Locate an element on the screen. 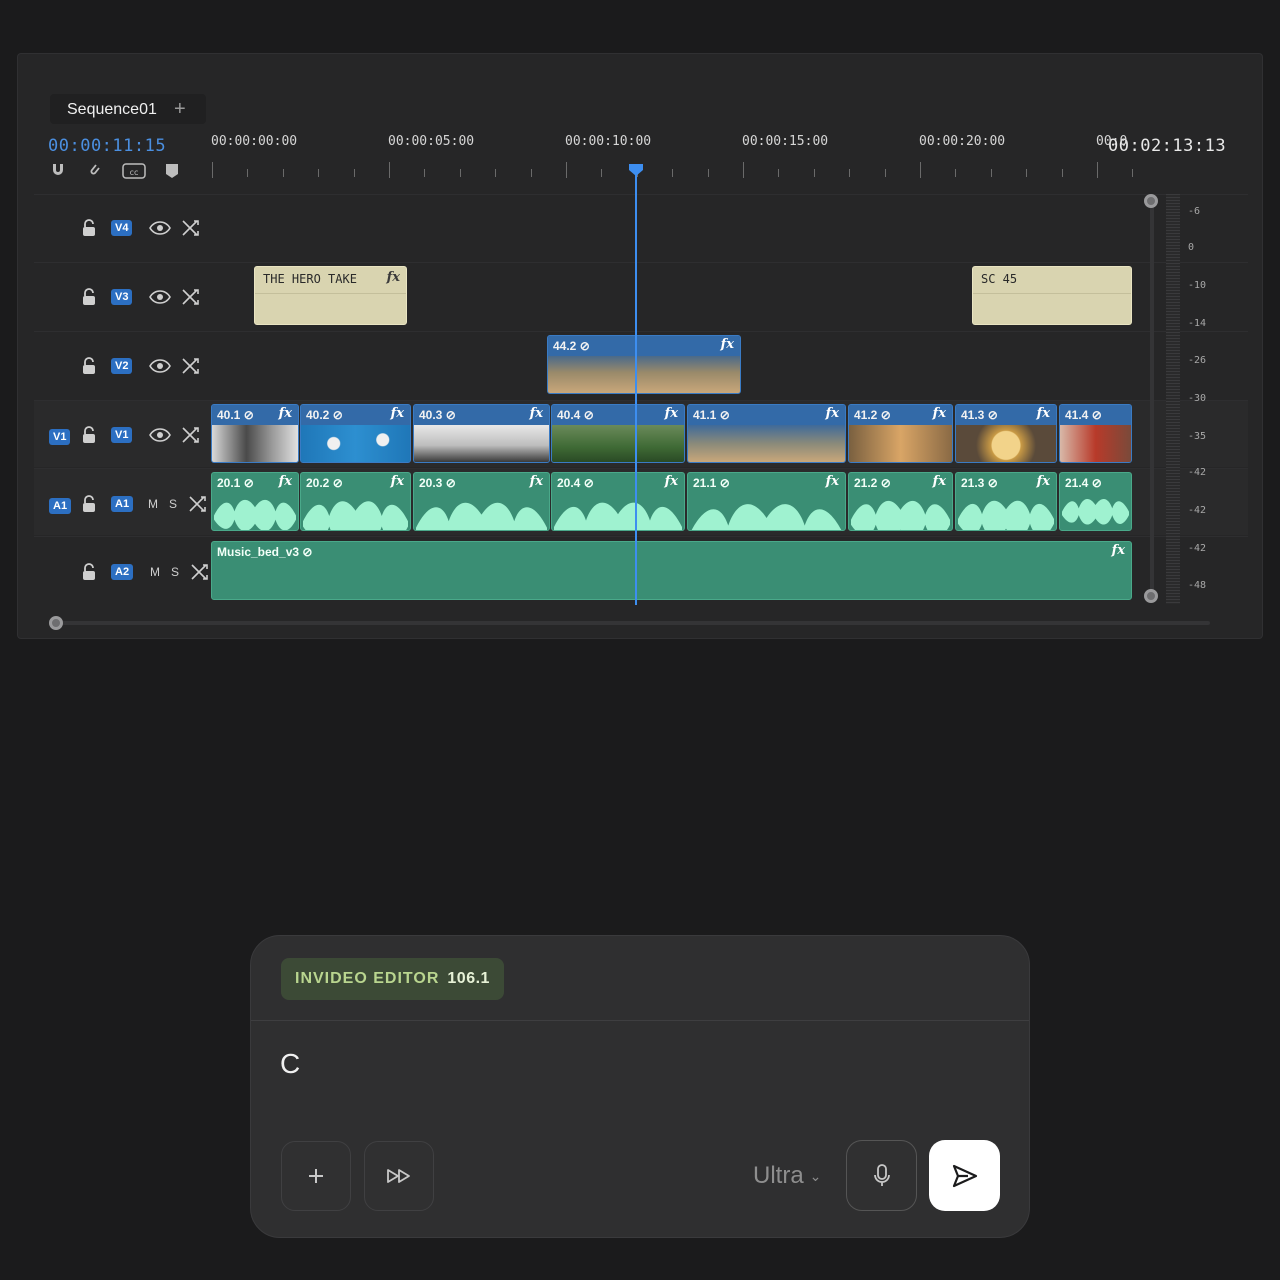 This screenshot has width=1280, height=1280. audio-clip: 21.4 ⊘ is located at coordinates (1095, 501).